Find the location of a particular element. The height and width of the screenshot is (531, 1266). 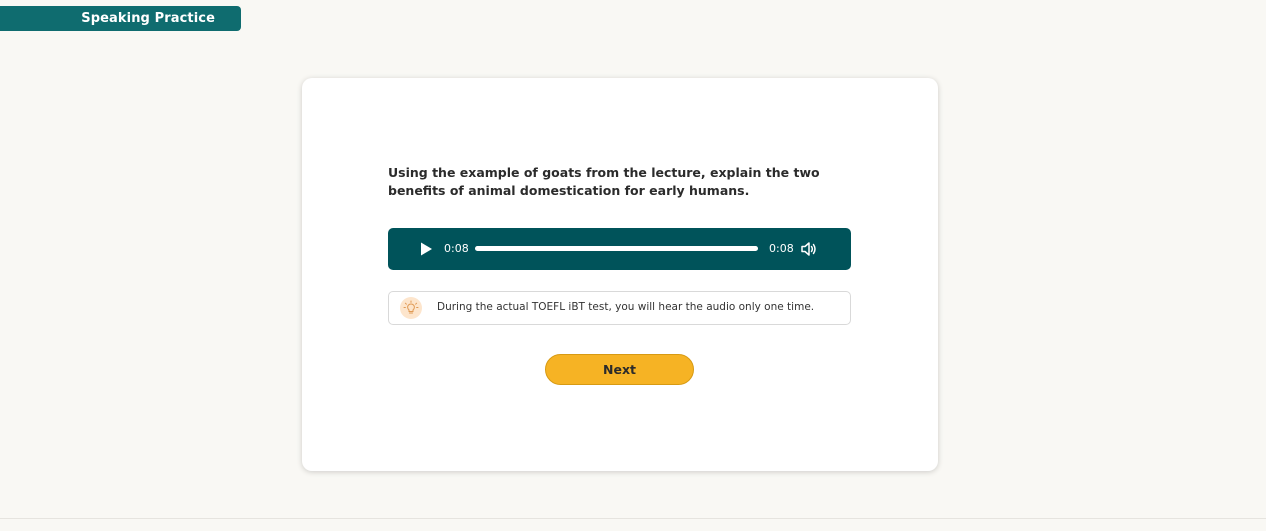

section-title-tab: Speaking Practice is located at coordinates (120, 18).